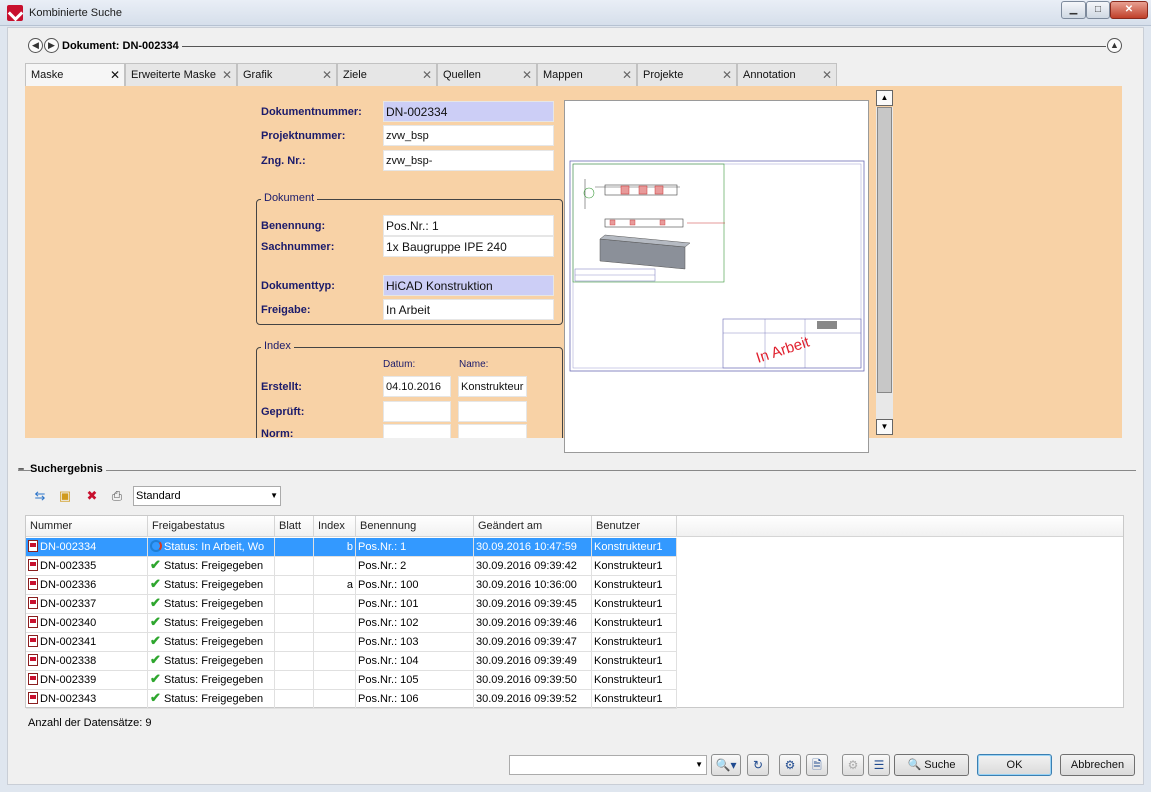  I want to click on scroll-track, so click(884, 263).